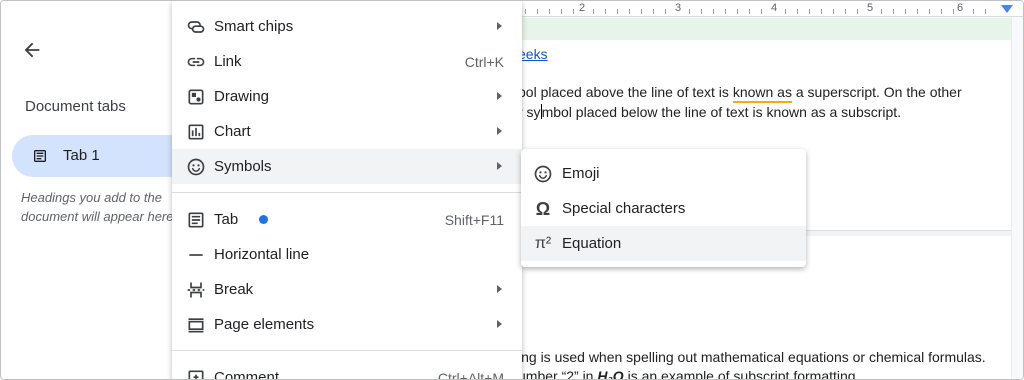 The image size is (1024, 380). I want to click on symbols-submenu: Emoji Ω Special characters π² Equation, so click(663, 208).